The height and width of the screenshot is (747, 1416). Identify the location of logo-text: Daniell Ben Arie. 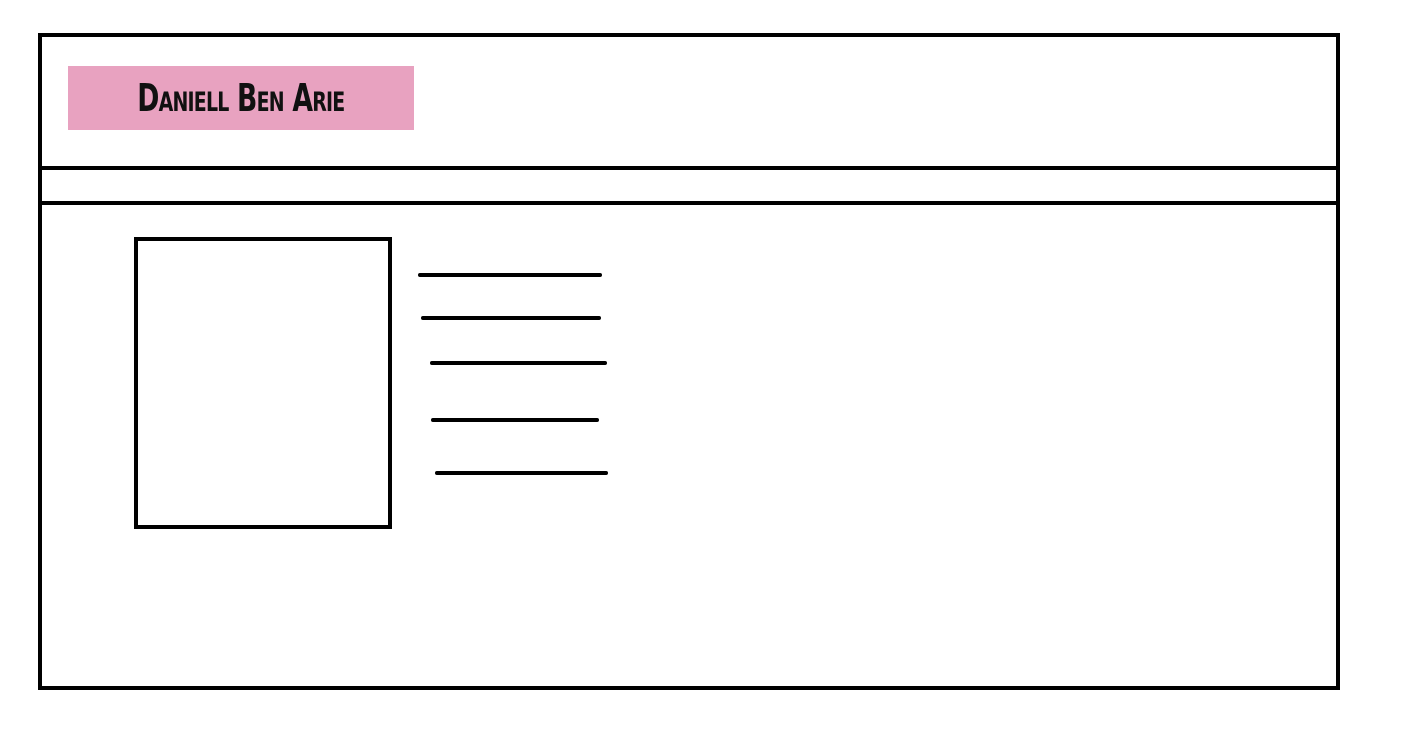
(241, 98).